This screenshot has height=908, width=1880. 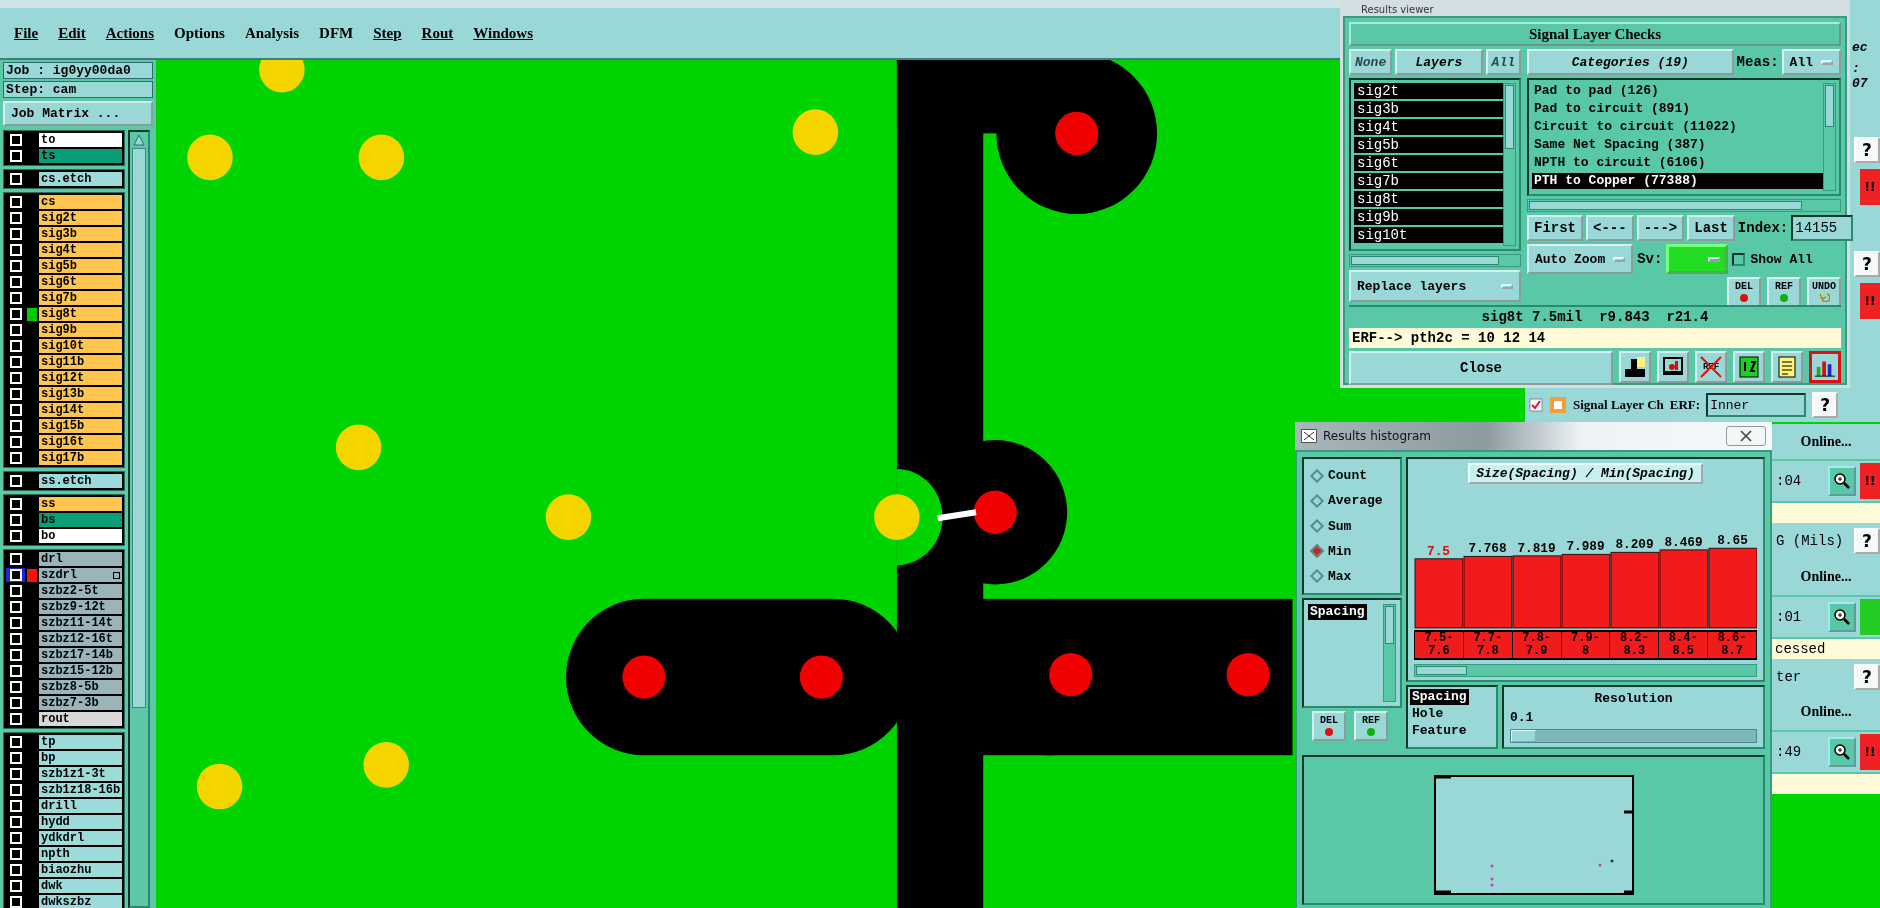 What do you see at coordinates (1580, 259) in the screenshot?
I see `zoom-mode-dropdown: Auto Zoom` at bounding box center [1580, 259].